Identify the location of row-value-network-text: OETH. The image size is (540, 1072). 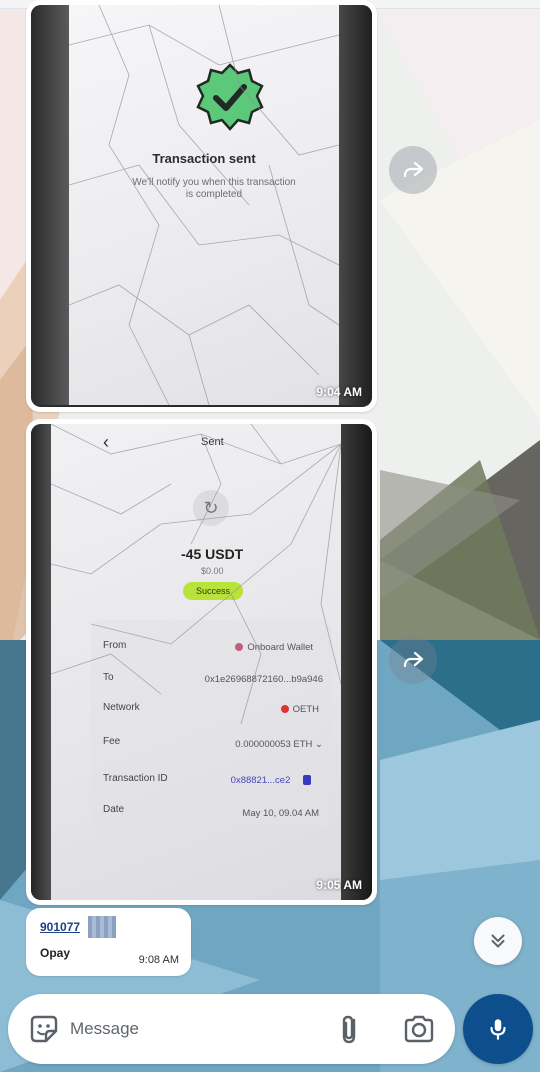
(305, 709).